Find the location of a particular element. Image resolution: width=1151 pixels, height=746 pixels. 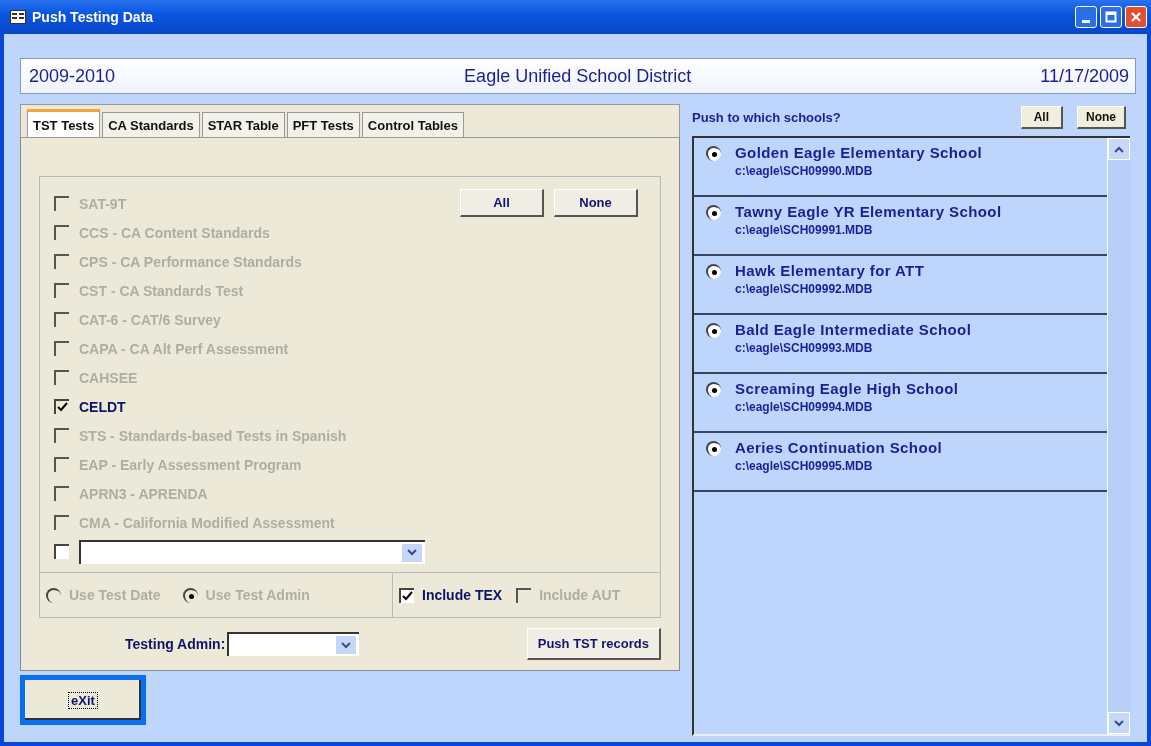

schools-prompt: Push to which schools? is located at coordinates (767, 117).